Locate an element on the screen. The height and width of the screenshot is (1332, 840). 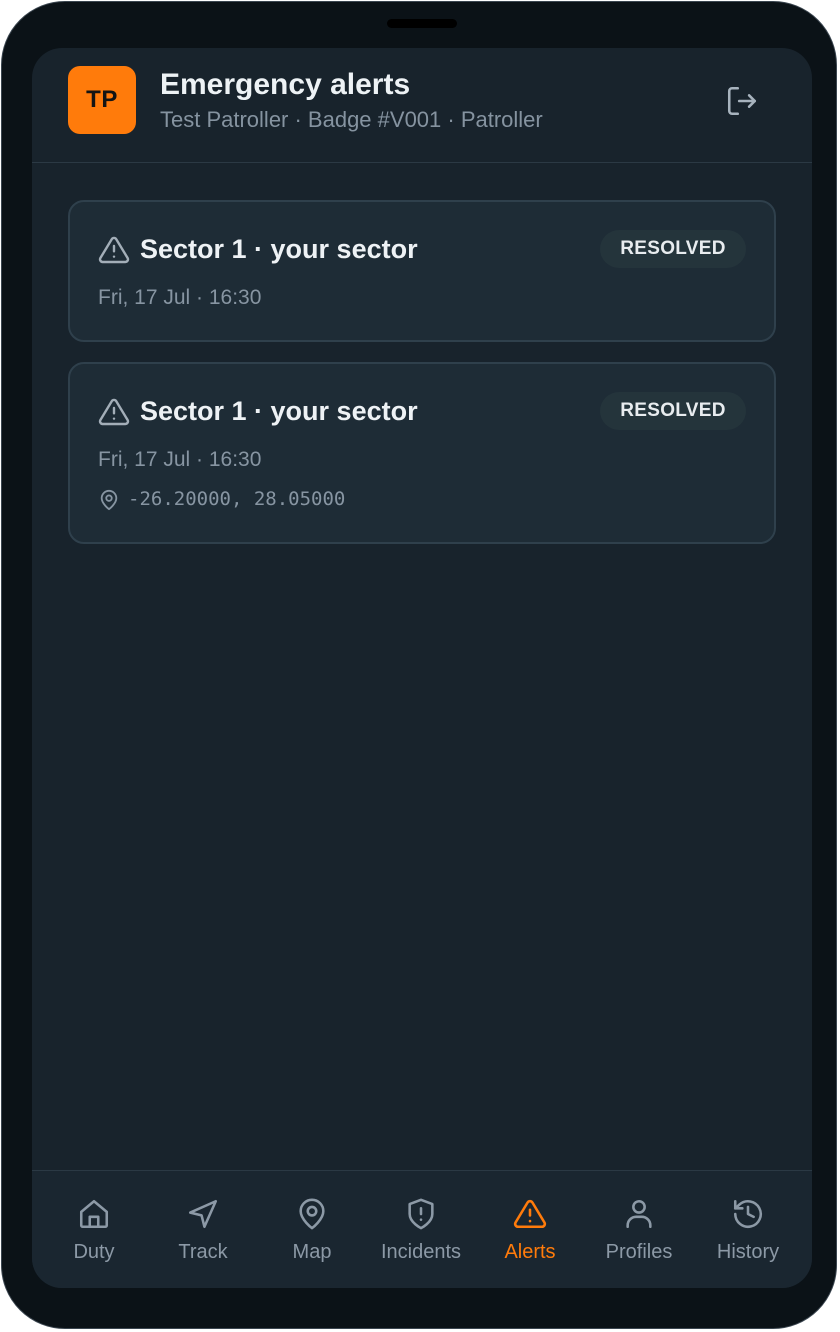
nav-item-history: History is located at coordinates (748, 1233).